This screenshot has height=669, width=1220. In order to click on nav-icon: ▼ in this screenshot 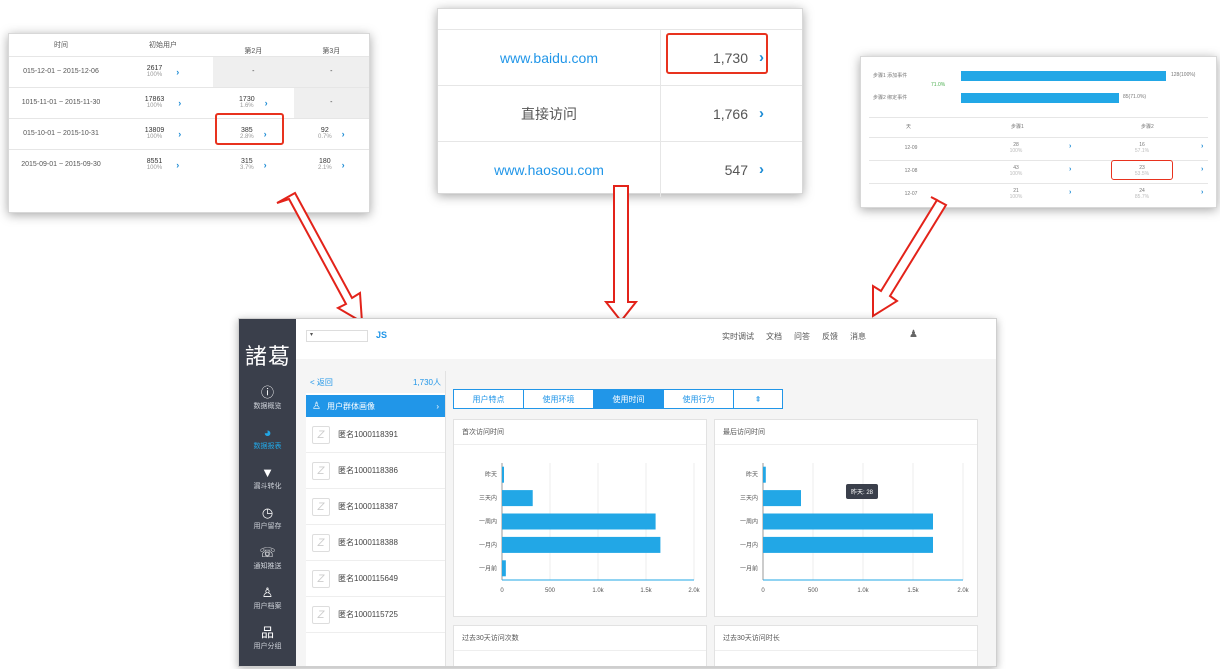, I will do `click(267, 472)`.